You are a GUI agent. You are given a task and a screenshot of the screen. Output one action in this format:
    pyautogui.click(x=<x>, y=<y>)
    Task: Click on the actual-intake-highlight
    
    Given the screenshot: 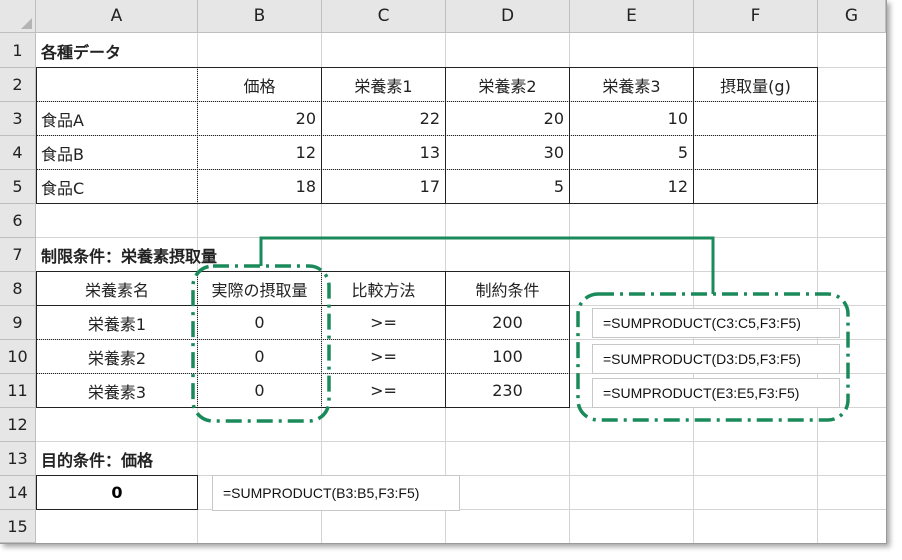 What is the action you would take?
    pyautogui.click(x=261, y=343)
    